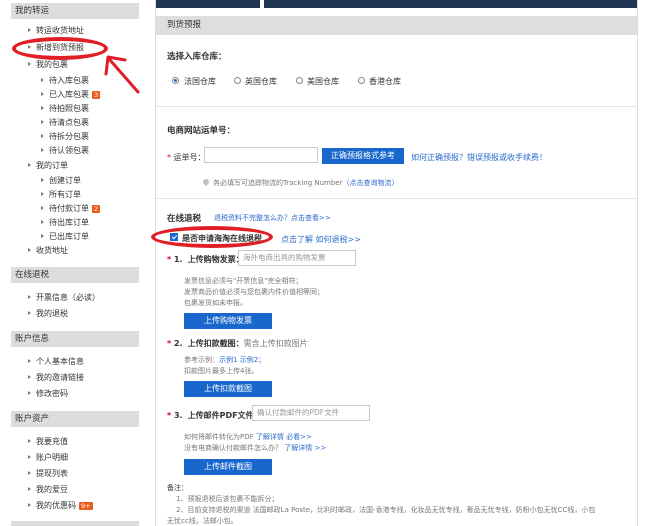 The width and height of the screenshot is (650, 526). I want to click on forecast-help-link: 如何正确预报？错误预报或收手续费！, so click(479, 157).